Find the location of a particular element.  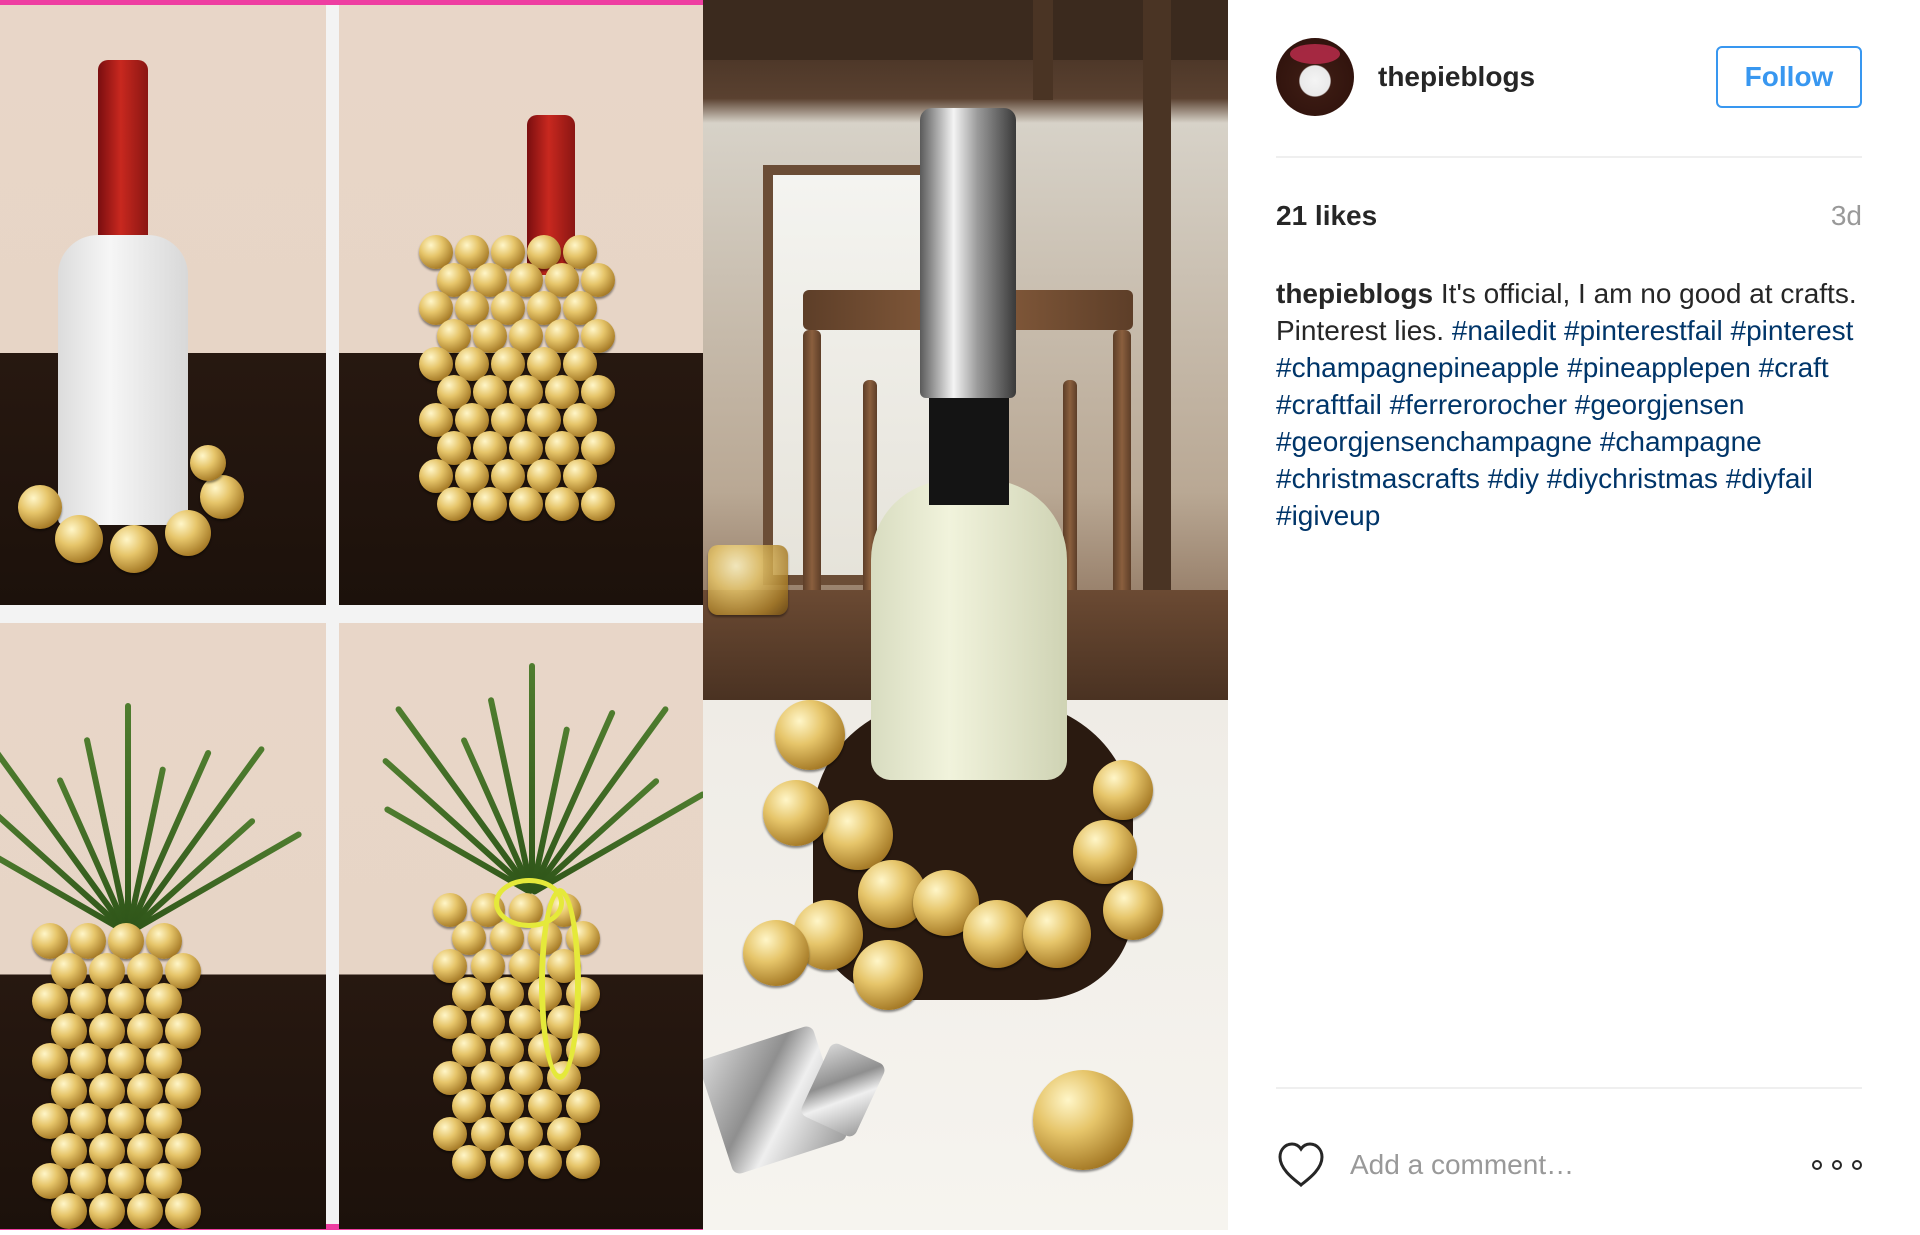

collage-panel-pineapple is located at coordinates (163, 926).